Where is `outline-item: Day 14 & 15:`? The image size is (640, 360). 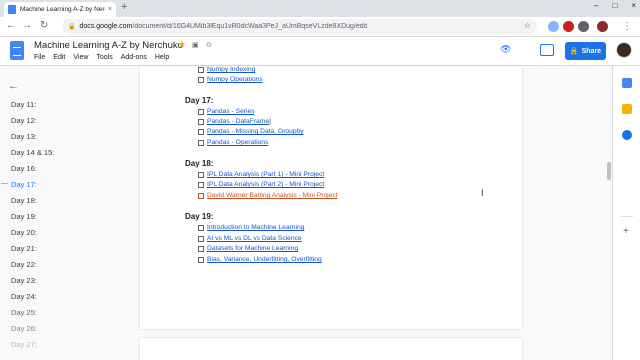
outline-item: Day 14 & 15: is located at coordinates (32, 152).